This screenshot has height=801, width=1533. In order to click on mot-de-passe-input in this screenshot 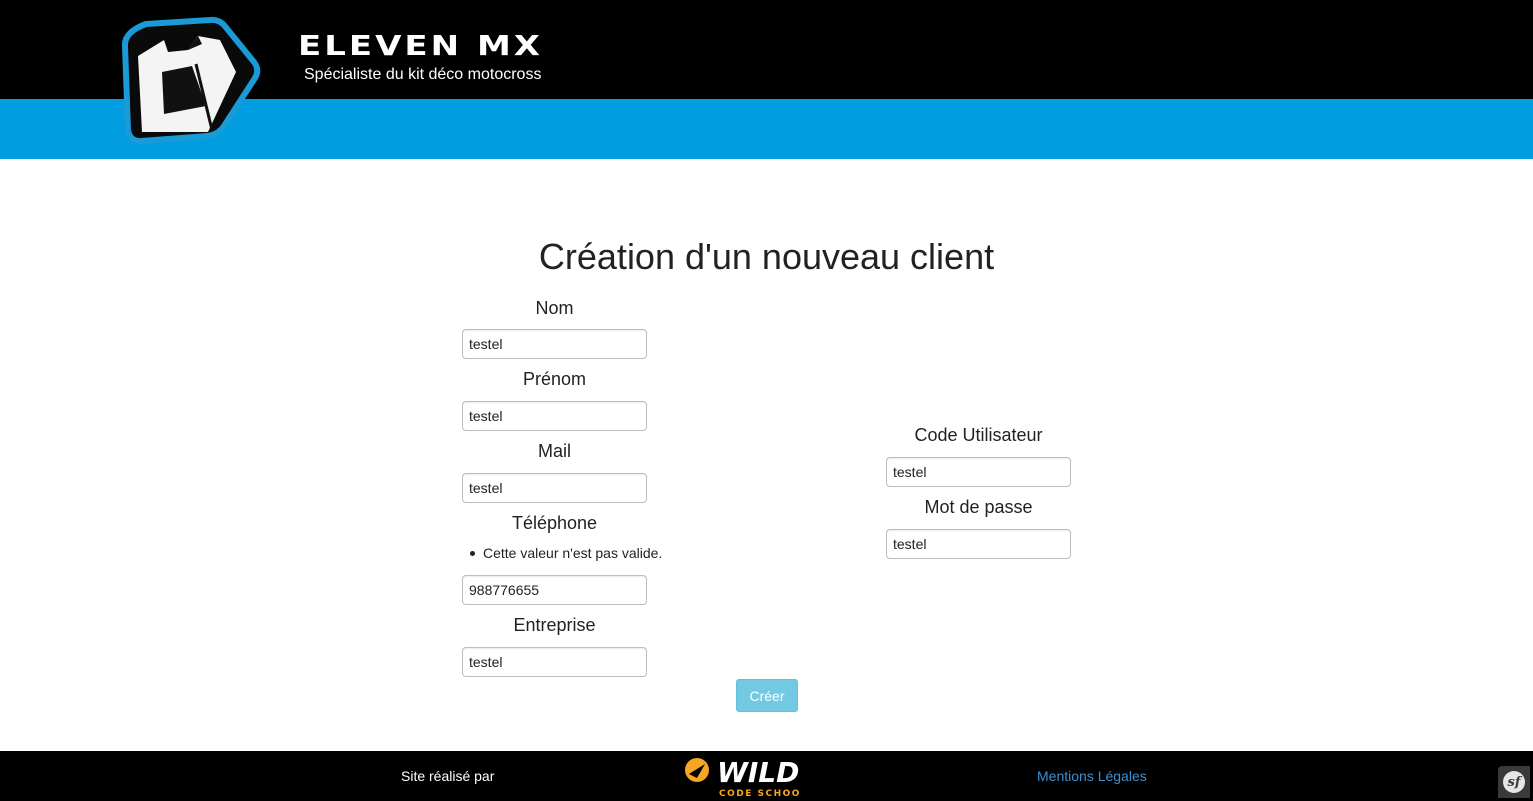, I will do `click(978, 544)`.